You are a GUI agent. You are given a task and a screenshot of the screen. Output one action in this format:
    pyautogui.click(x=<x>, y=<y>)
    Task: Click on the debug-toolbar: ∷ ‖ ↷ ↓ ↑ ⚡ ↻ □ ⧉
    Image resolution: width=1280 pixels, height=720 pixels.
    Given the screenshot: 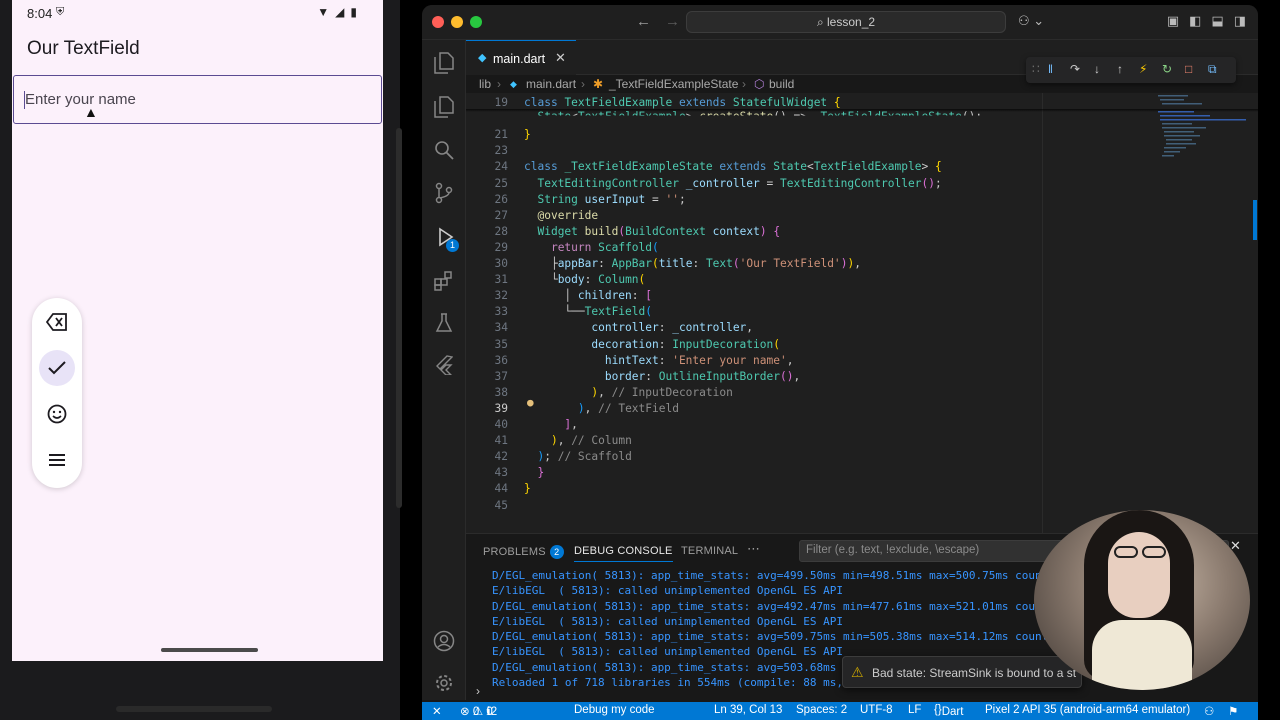 What is the action you would take?
    pyautogui.click(x=1131, y=70)
    